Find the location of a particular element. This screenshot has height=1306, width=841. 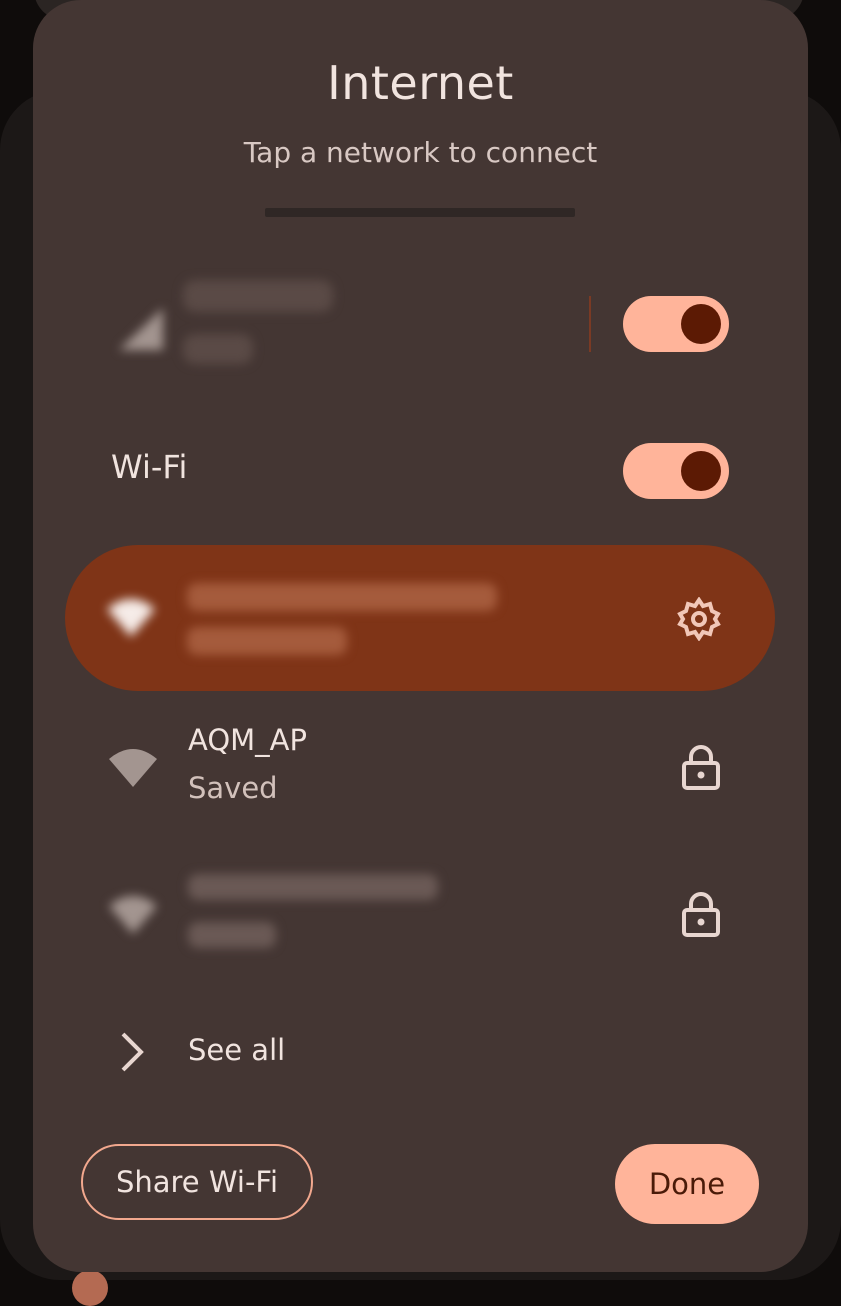

signal-icon is located at coordinates (141, 329).